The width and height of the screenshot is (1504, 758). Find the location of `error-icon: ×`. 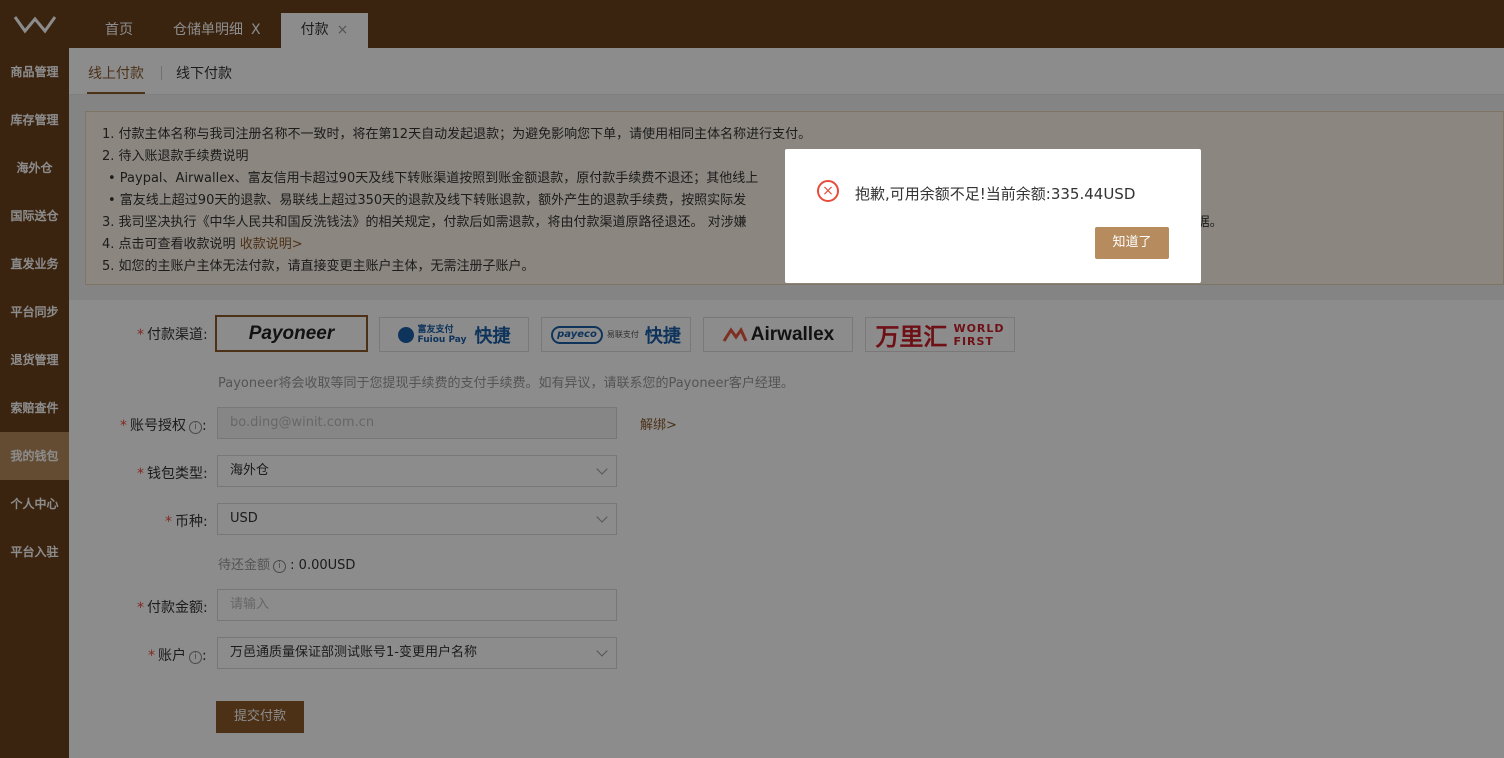

error-icon: × is located at coordinates (828, 191).